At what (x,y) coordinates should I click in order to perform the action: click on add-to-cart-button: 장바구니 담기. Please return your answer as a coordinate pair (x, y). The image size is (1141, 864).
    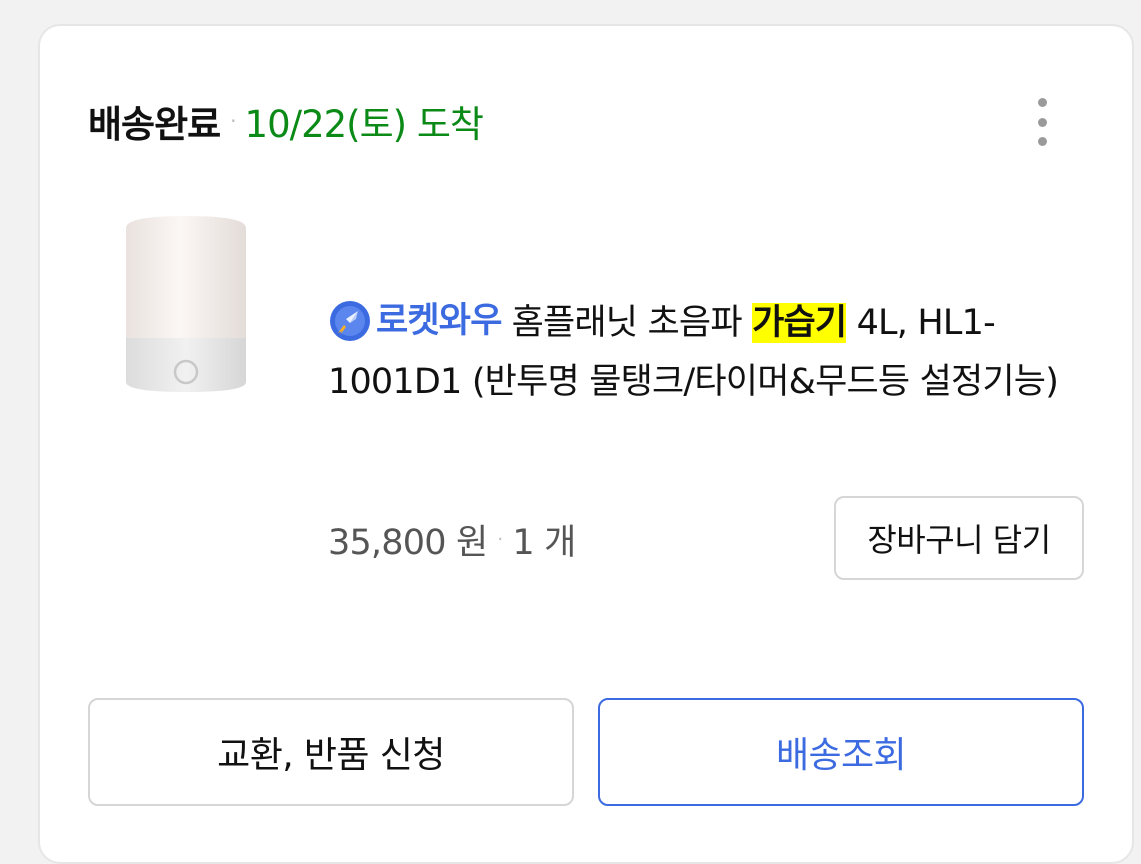
    Looking at the image, I should click on (959, 538).